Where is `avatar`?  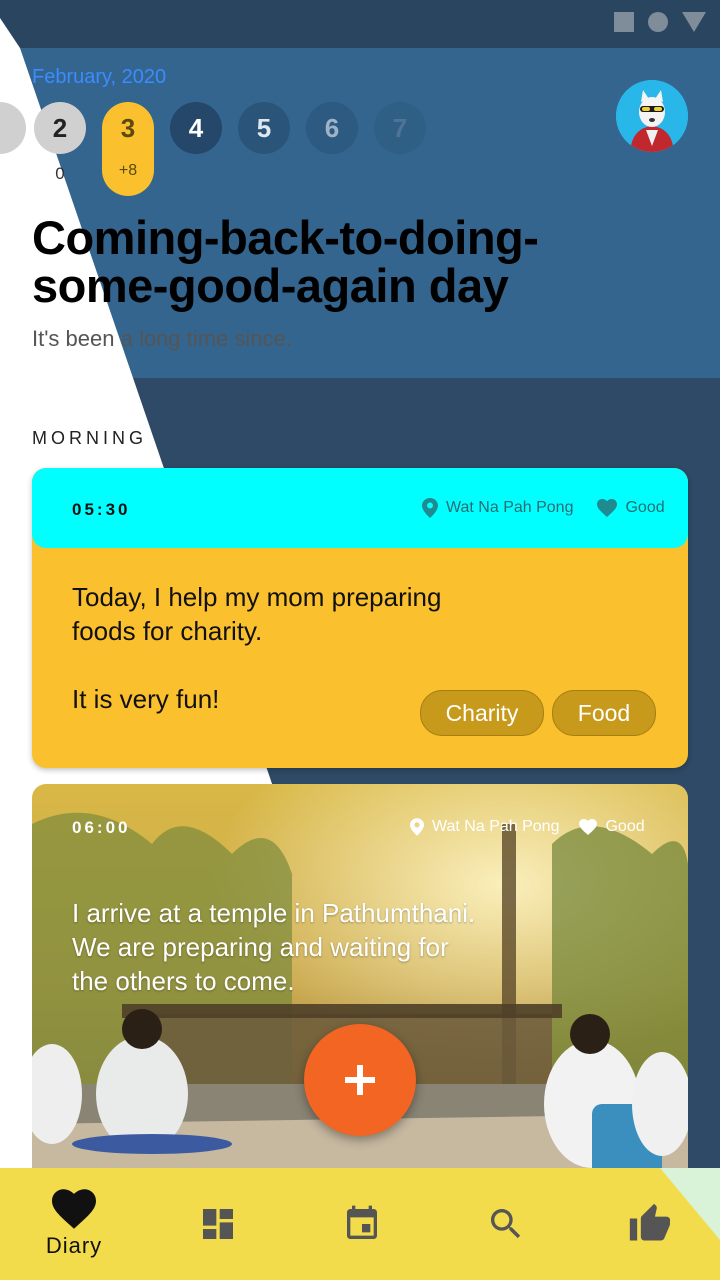 avatar is located at coordinates (652, 116).